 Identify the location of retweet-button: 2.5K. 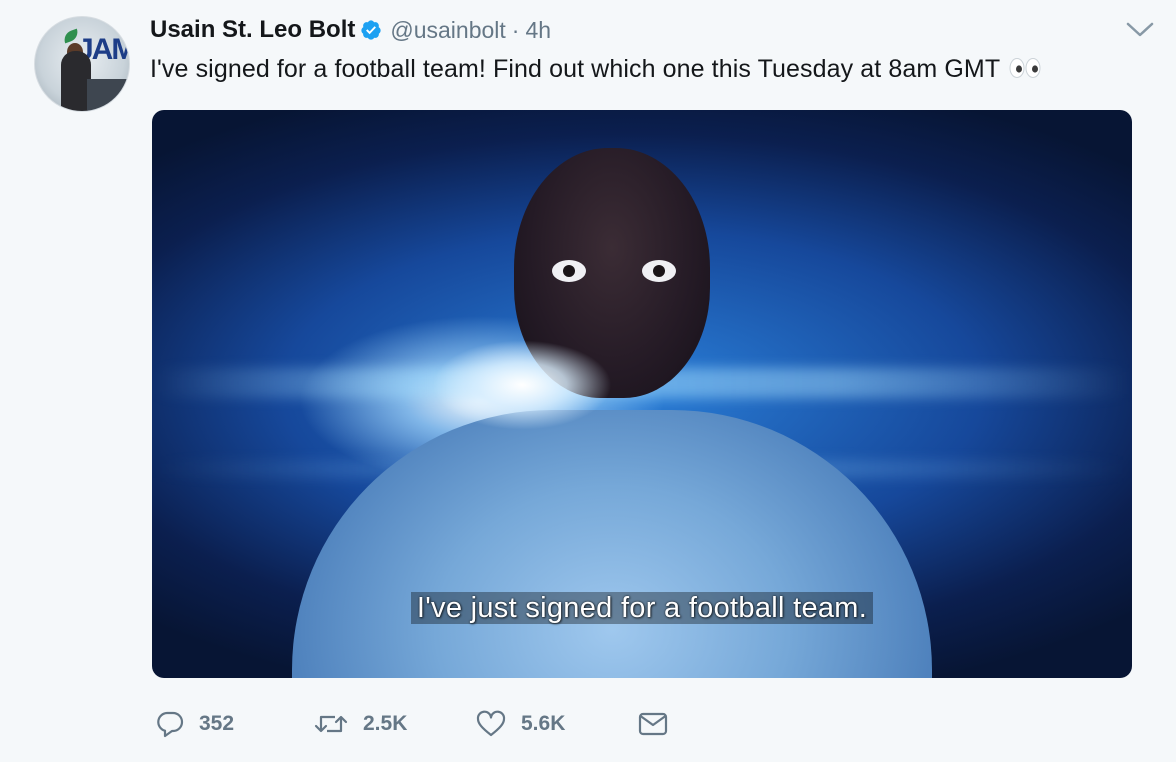
(360, 724).